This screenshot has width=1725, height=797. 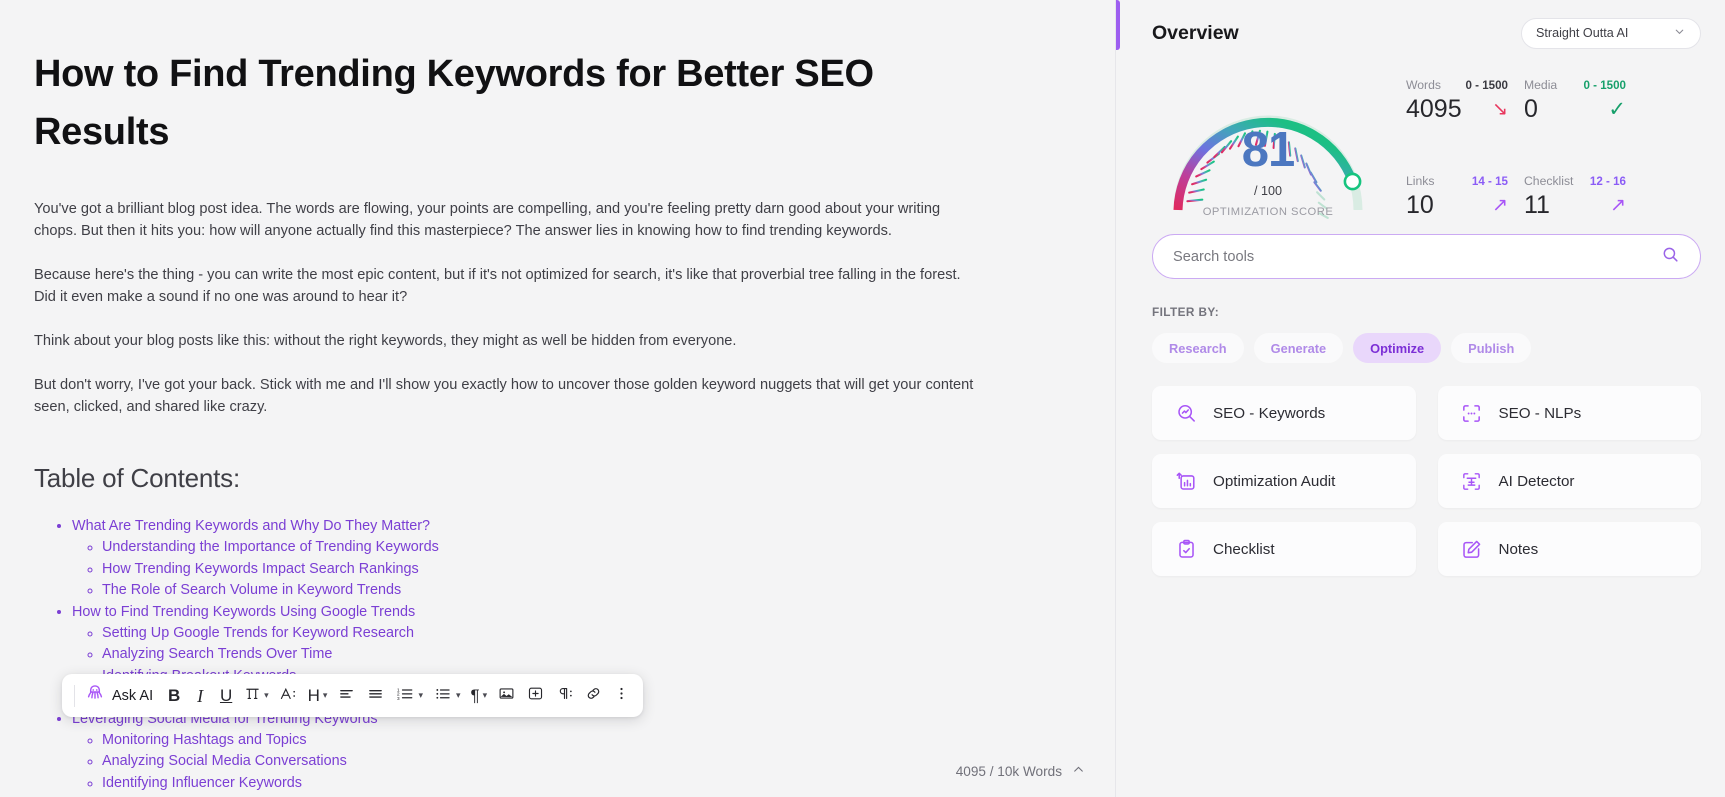 What do you see at coordinates (1679, 33) in the screenshot?
I see `chevron-down-icon` at bounding box center [1679, 33].